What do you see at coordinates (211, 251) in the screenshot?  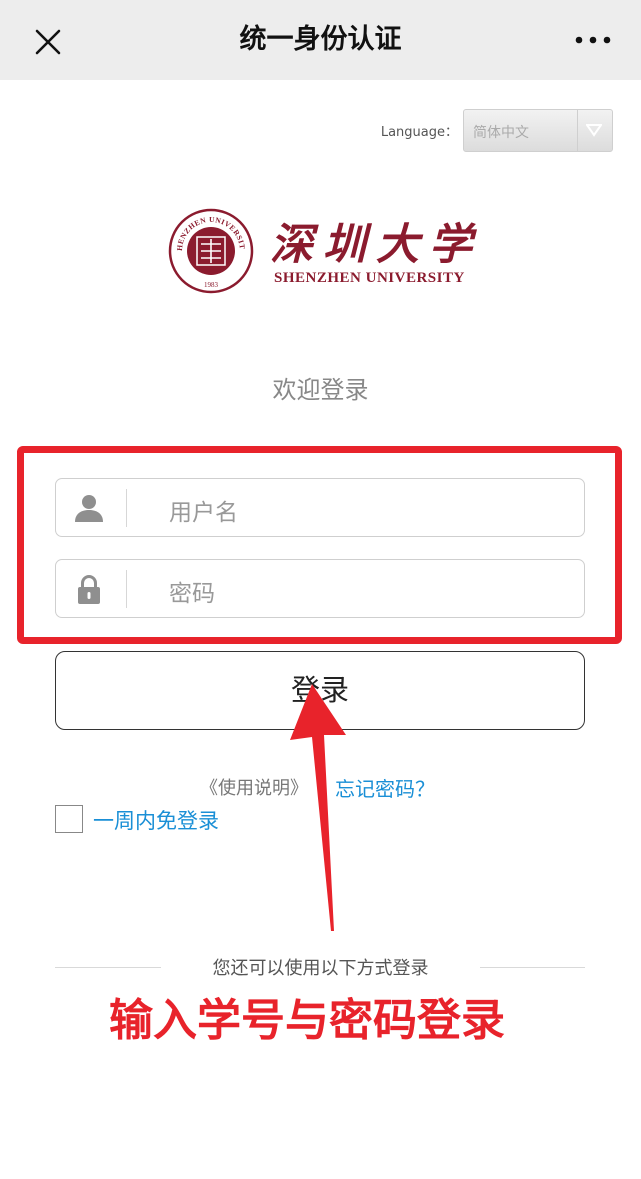 I see `university-seal-logo: SHENZHEN UNIVERSITY 1983` at bounding box center [211, 251].